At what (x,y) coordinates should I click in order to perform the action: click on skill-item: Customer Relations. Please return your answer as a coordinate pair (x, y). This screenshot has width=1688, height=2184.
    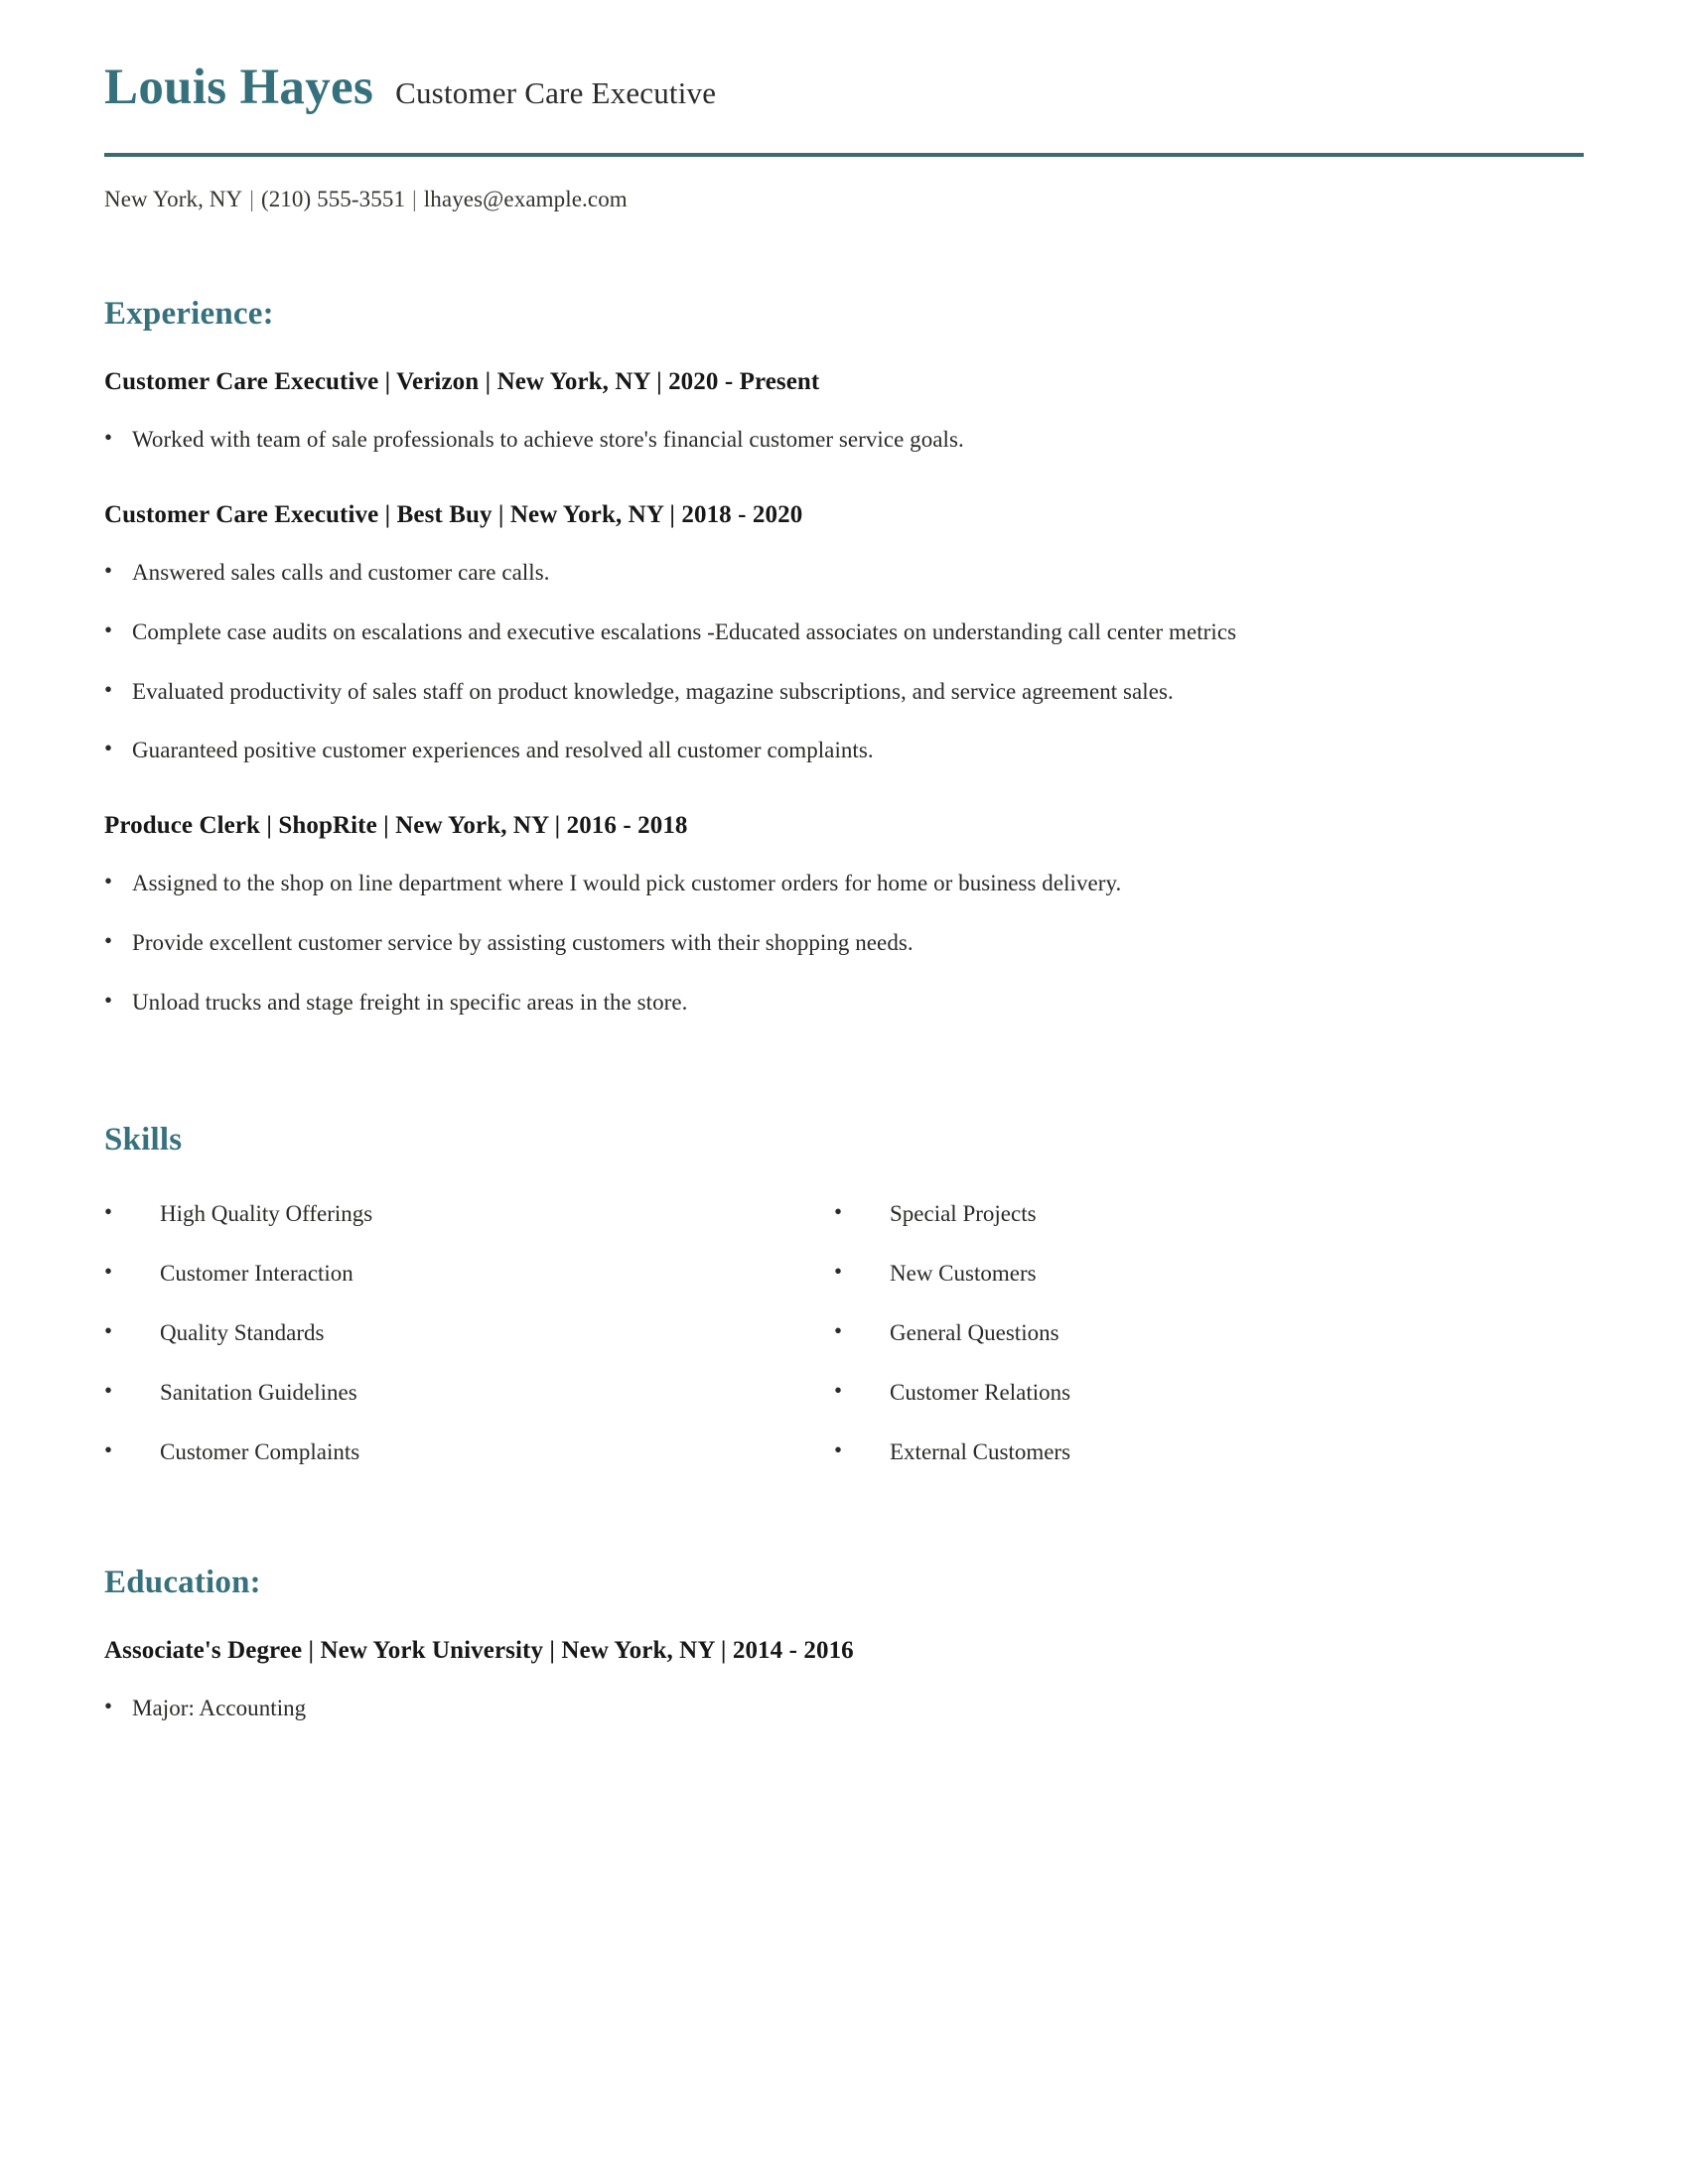
    Looking at the image, I should click on (1199, 1392).